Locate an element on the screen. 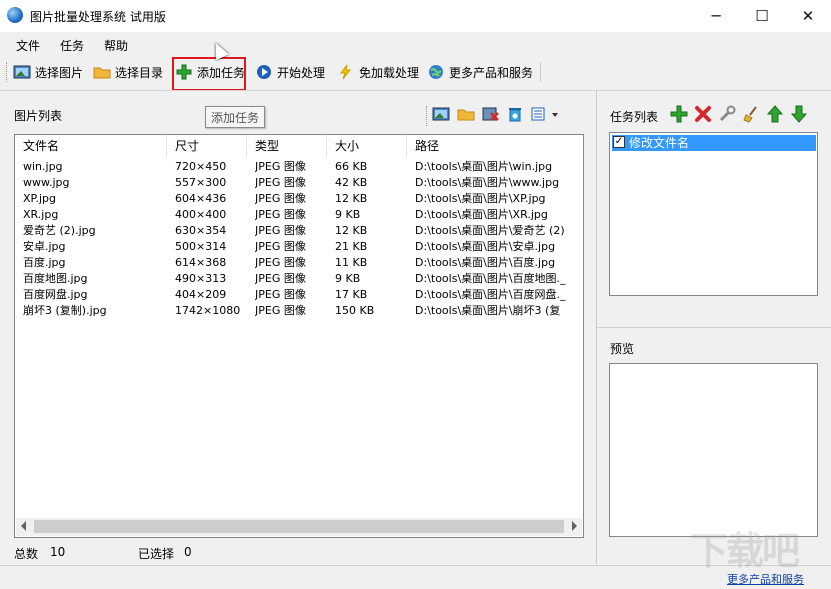  remove-image-icon is located at coordinates (491, 114).